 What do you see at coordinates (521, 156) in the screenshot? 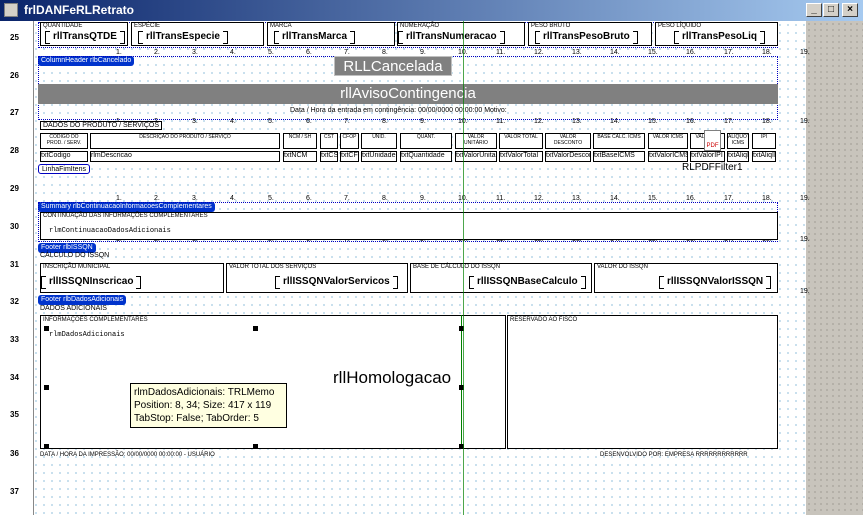
I see `produtos-field-8: txtValorTotal` at bounding box center [521, 156].